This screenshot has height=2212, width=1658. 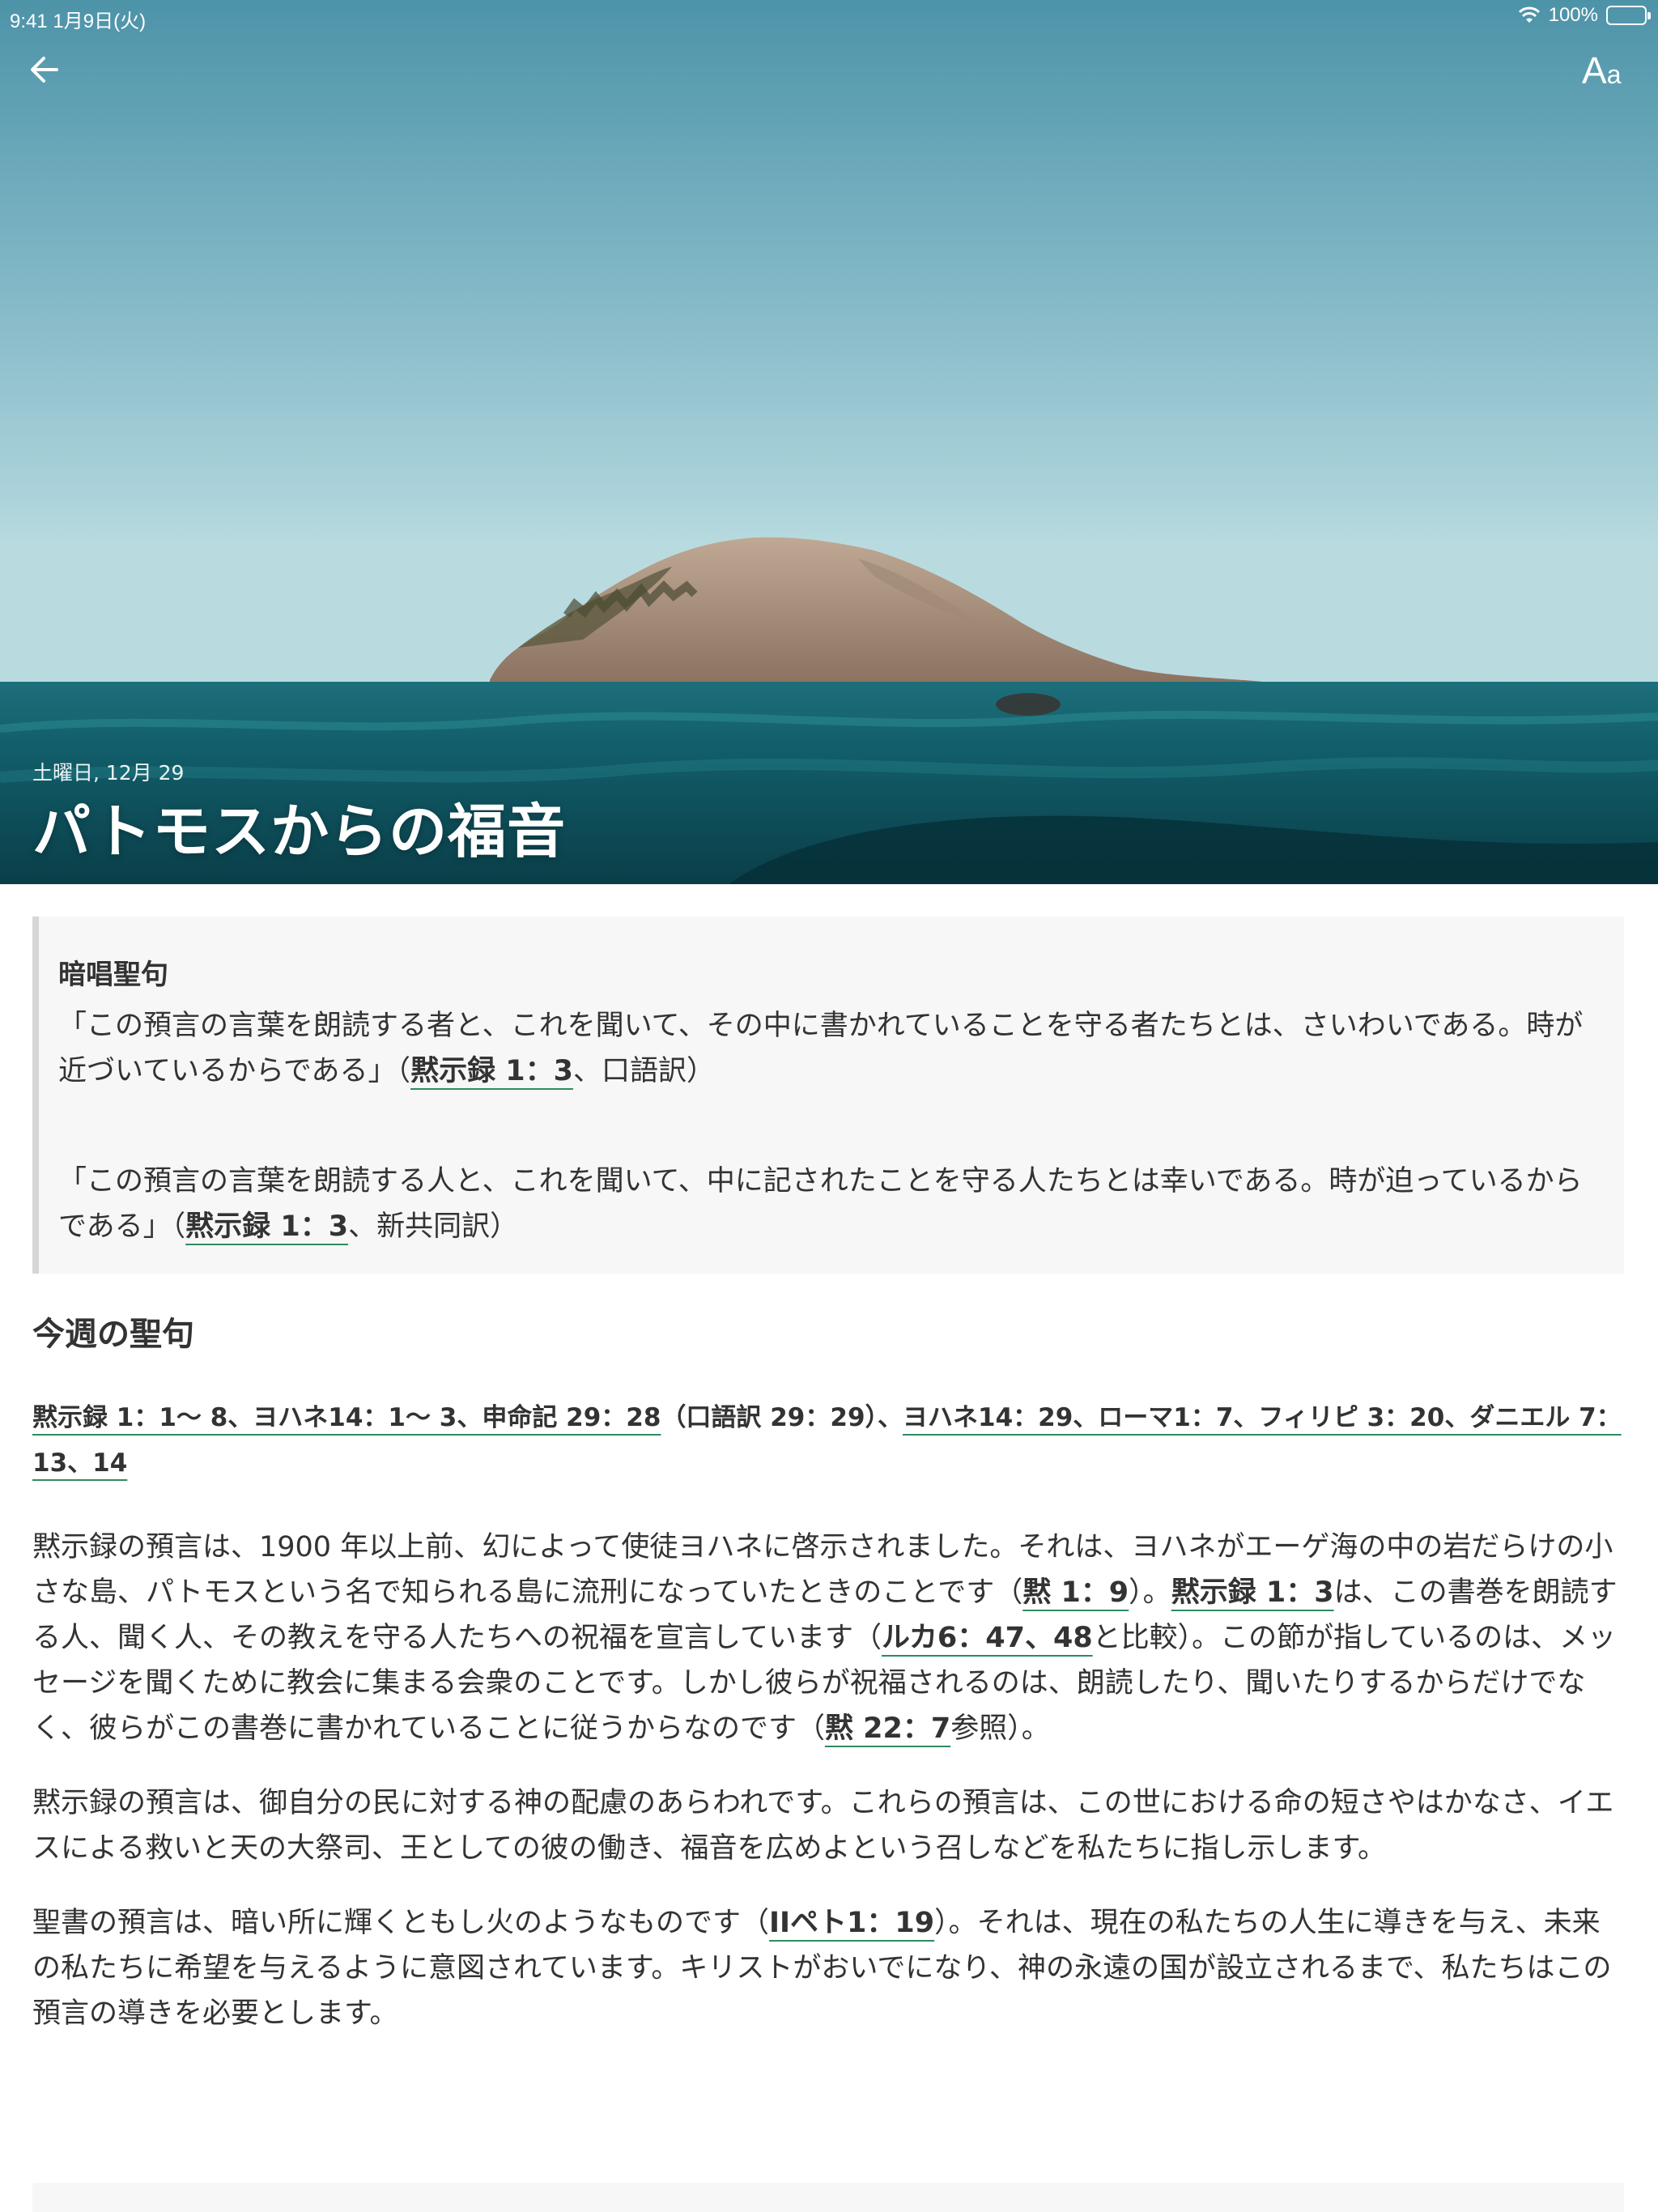 I want to click on lesson-title: パトモスからの福音, so click(x=299, y=832).